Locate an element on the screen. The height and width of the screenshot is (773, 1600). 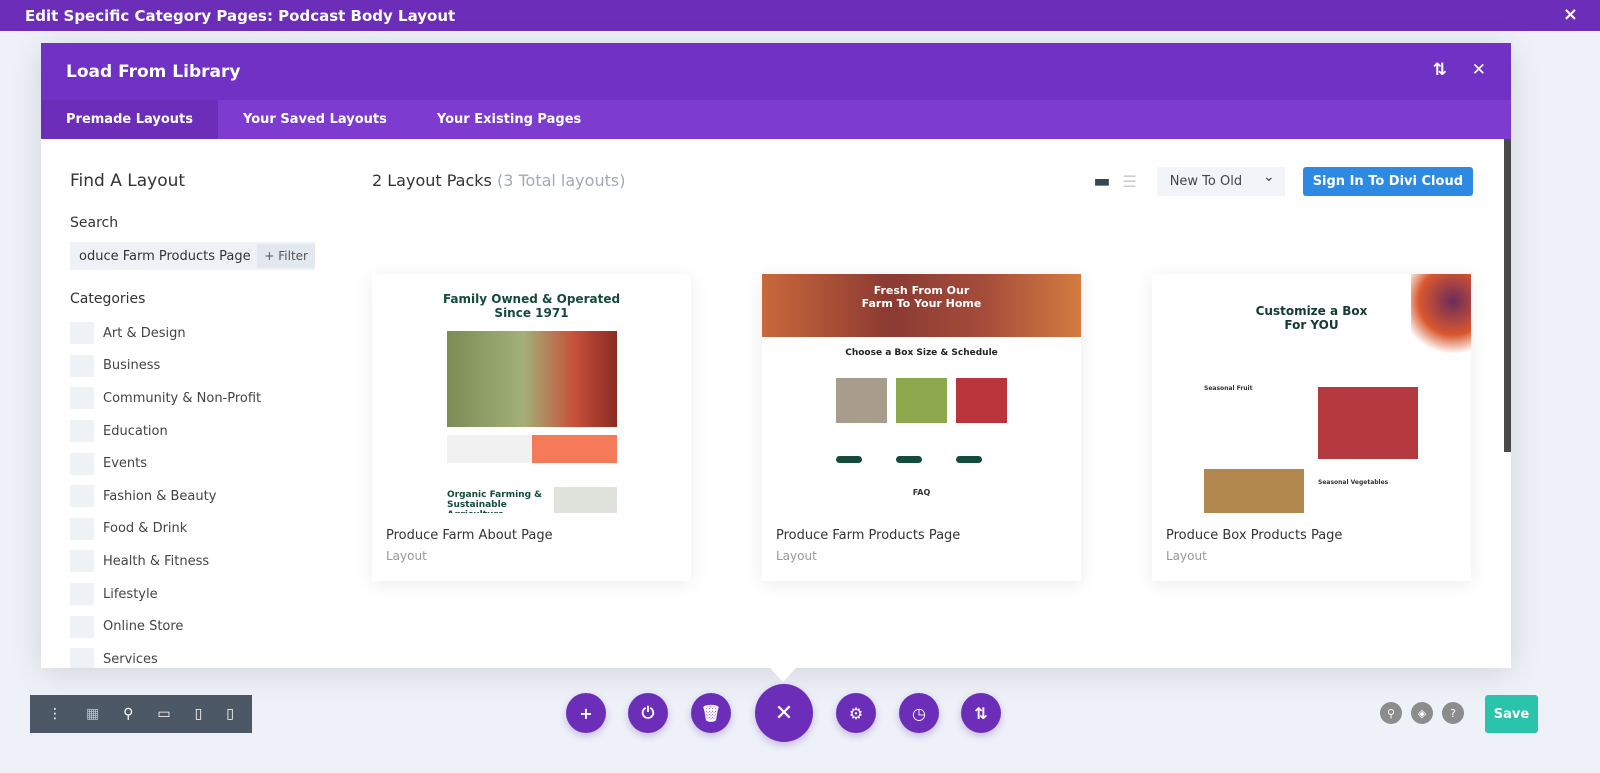
category-label: Art & Design is located at coordinates (144, 333).